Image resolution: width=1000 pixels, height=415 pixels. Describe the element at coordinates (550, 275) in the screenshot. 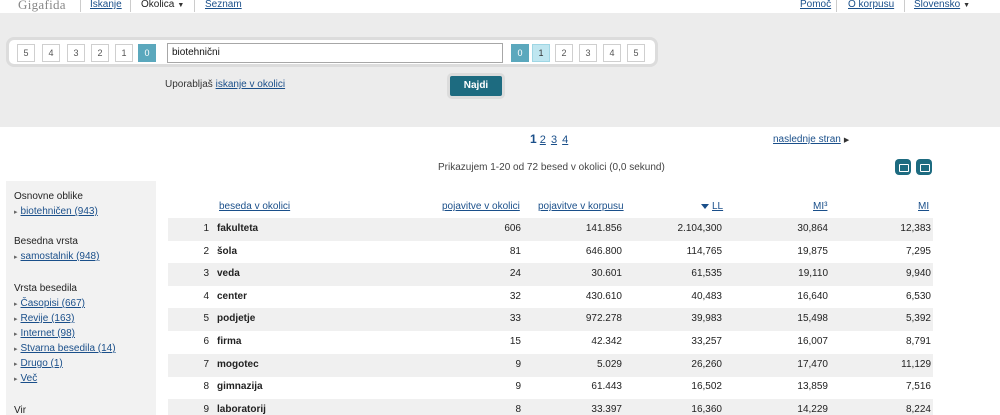

I see `table-row: 3 veda 24 30.601 61,535 19,110 9,940` at that location.